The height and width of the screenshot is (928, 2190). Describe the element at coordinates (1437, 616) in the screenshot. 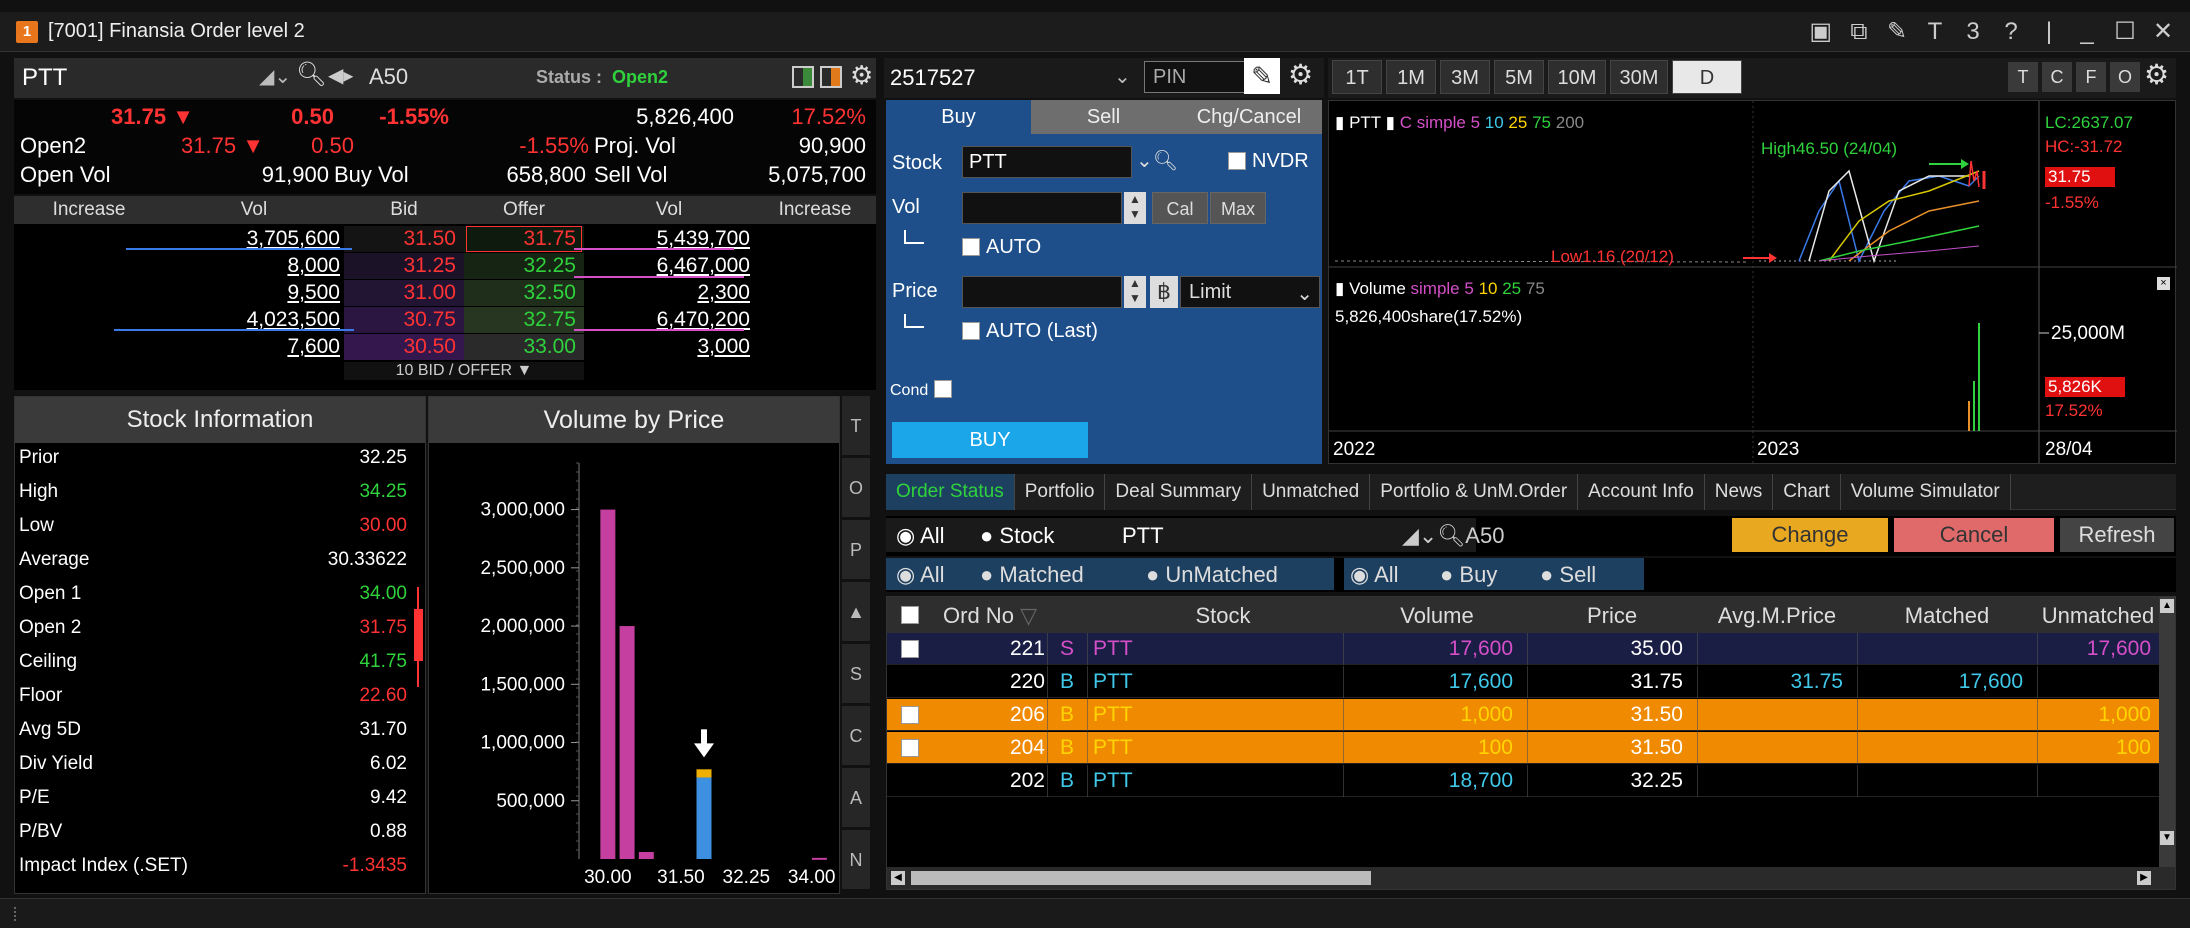

I see `header-volume: Volume` at that location.